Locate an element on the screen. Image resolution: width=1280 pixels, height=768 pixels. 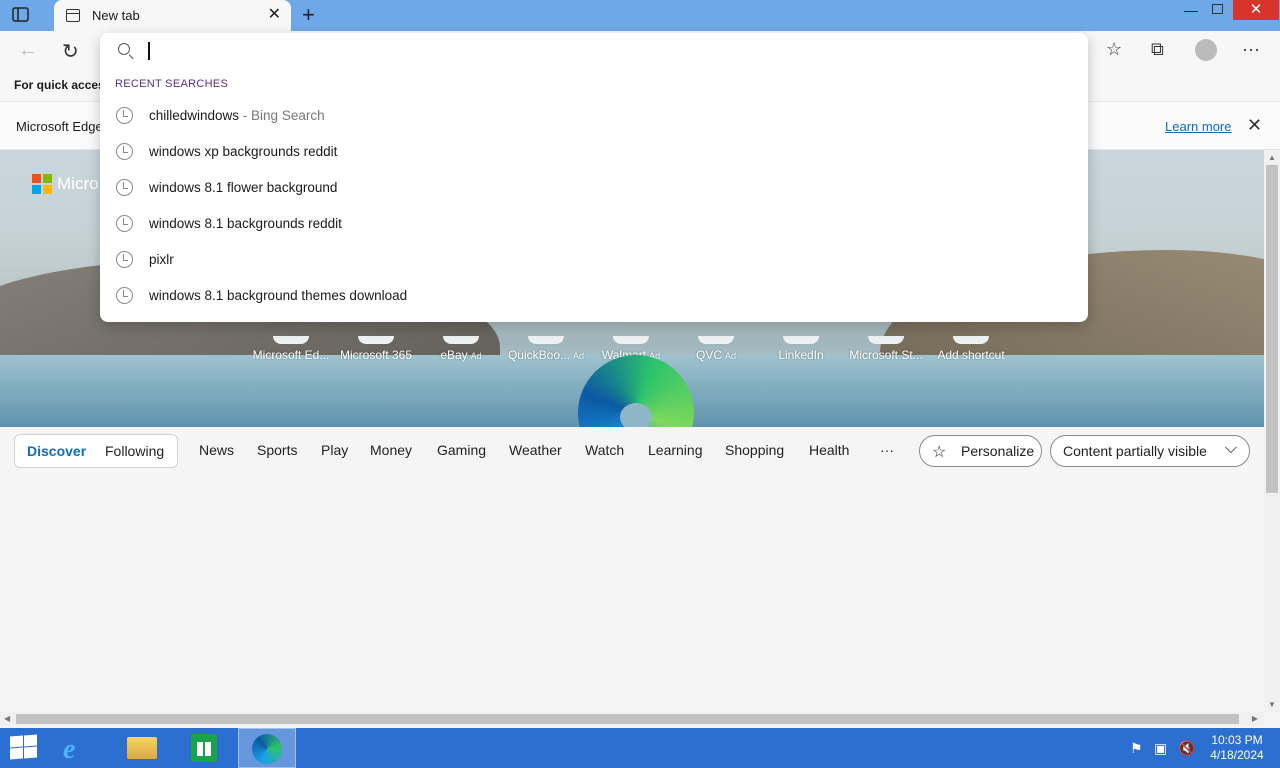
store-icon is located at coordinates (204, 748).